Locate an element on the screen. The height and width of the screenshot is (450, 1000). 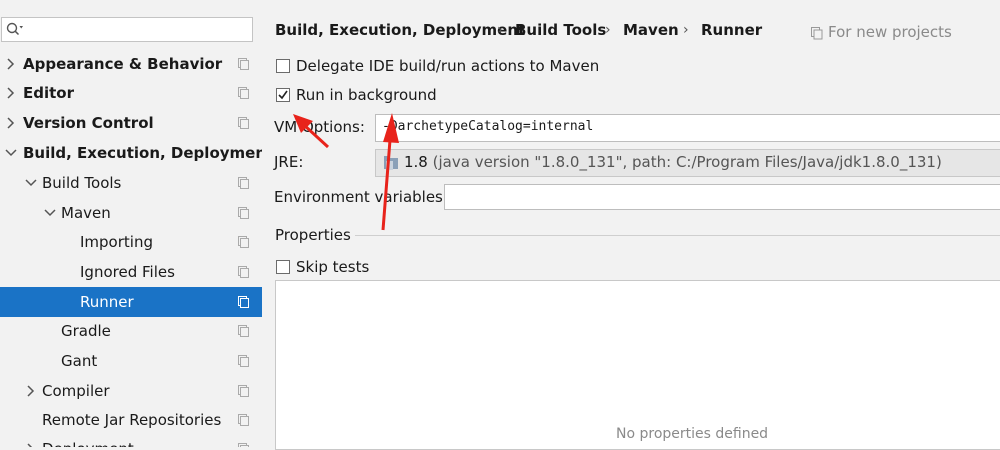
tree-item-appearance-behavior: Appearance & Behavior is located at coordinates (131, 64).